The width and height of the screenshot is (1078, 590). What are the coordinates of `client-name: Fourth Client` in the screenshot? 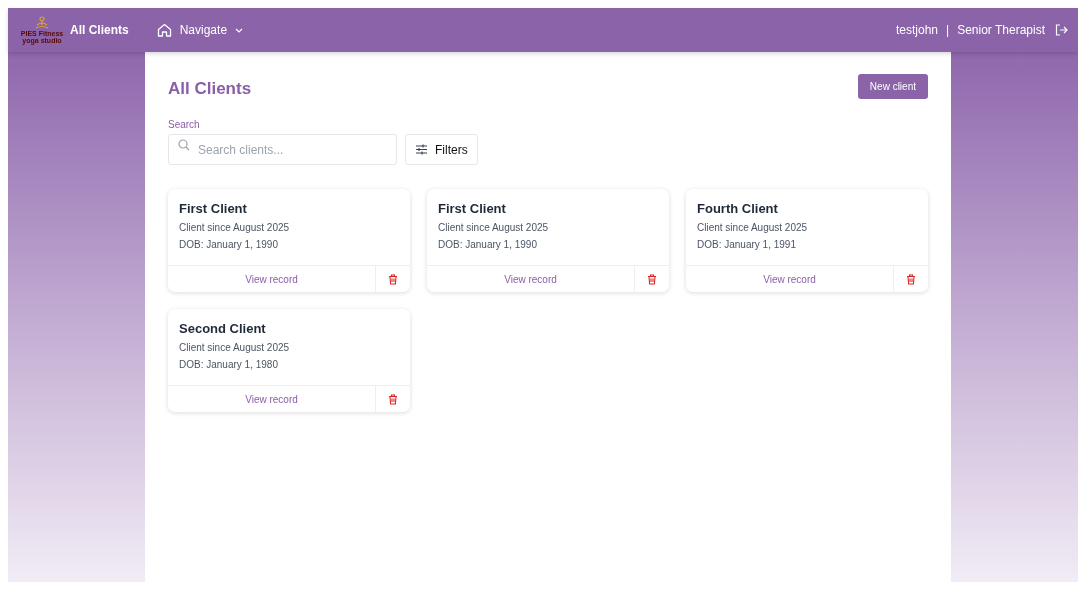 It's located at (738, 208).